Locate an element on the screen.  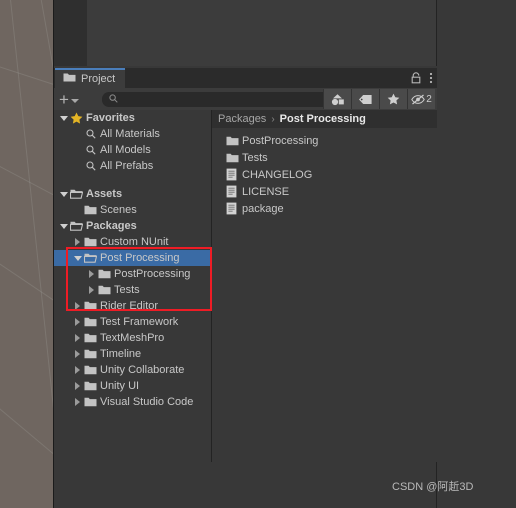
star-icon is located at coordinates (76, 118).